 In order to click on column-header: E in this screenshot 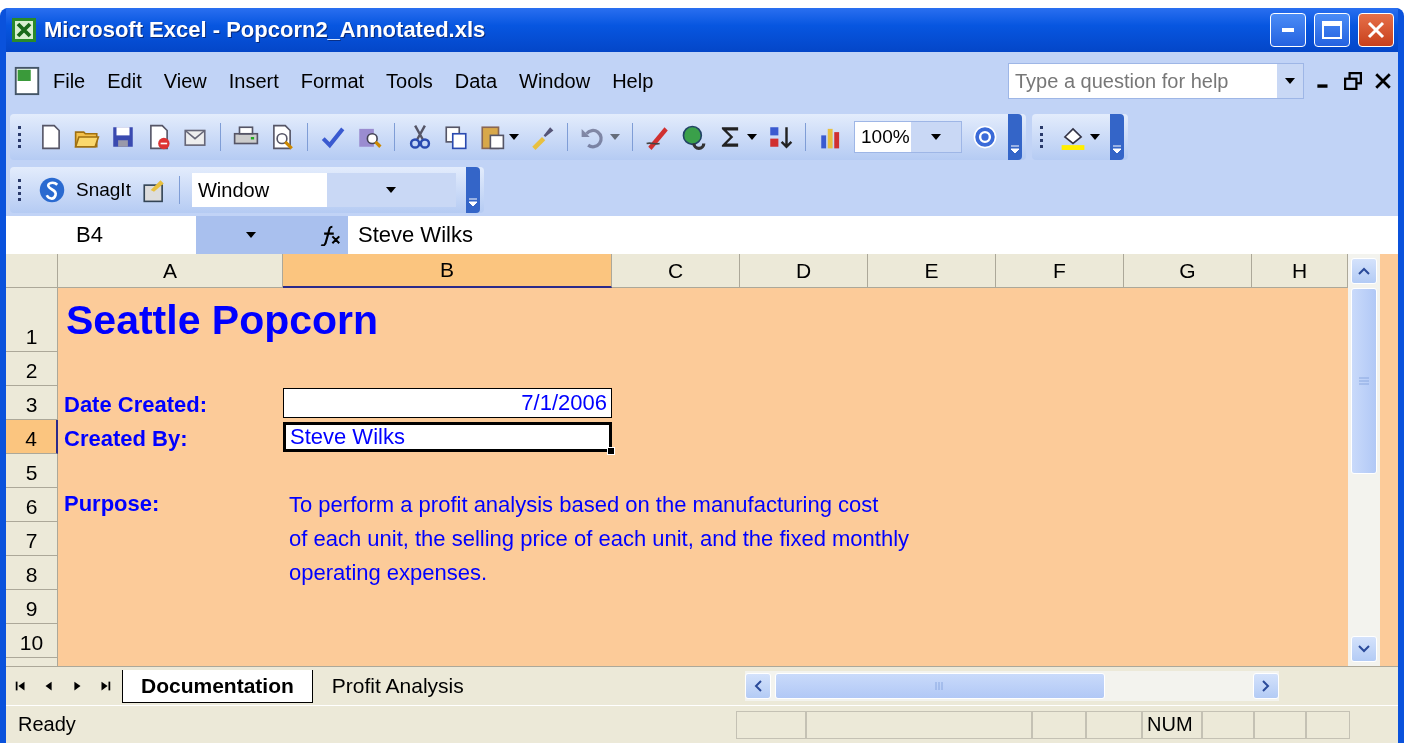, I will do `click(932, 271)`.